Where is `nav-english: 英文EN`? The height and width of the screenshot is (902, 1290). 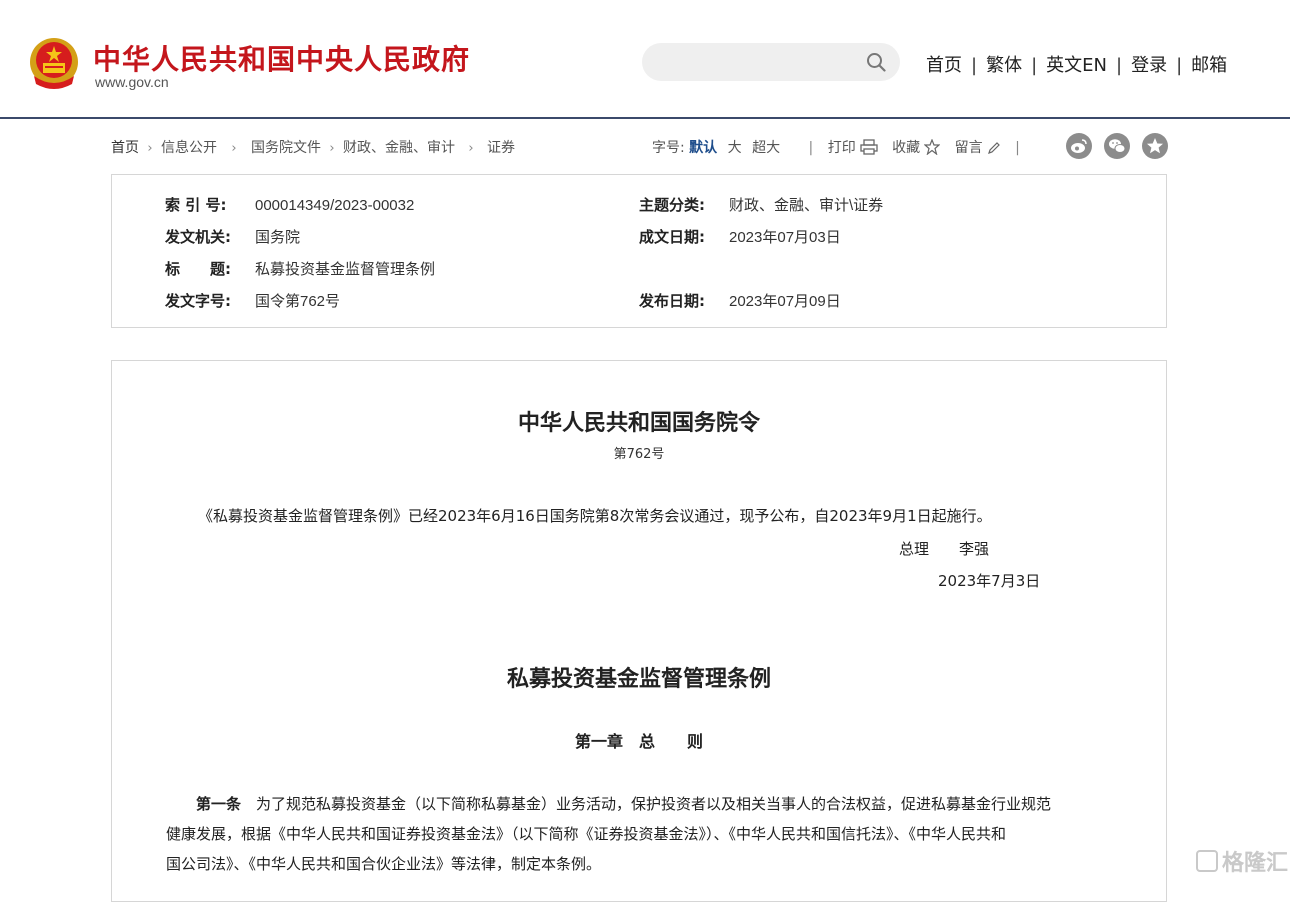 nav-english: 英文EN is located at coordinates (1076, 64).